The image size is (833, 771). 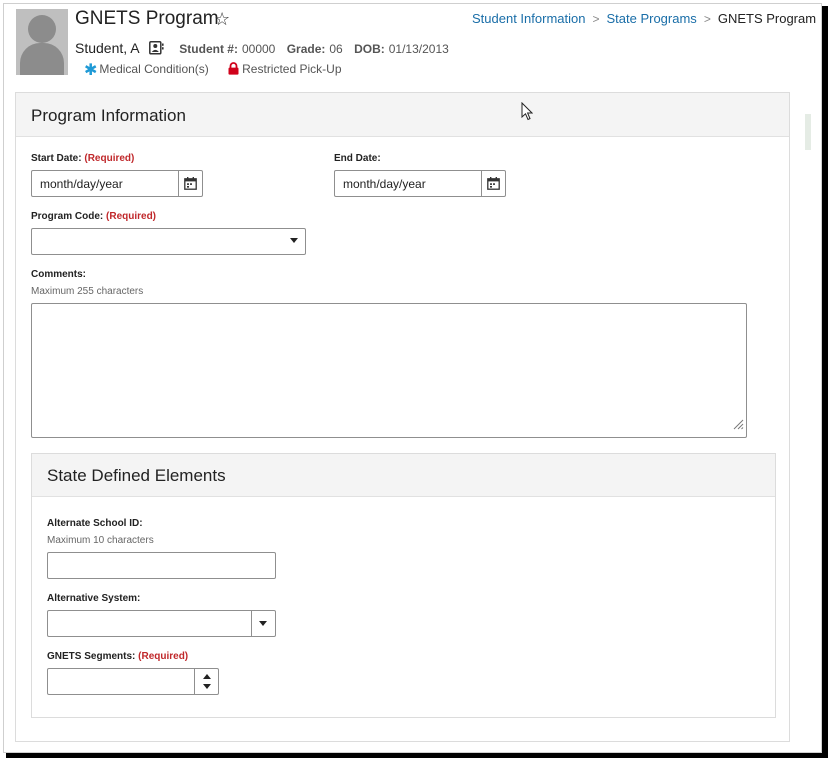 What do you see at coordinates (118, 656) in the screenshot?
I see `gnets-segments-label: GNETS Segments: (Required)` at bounding box center [118, 656].